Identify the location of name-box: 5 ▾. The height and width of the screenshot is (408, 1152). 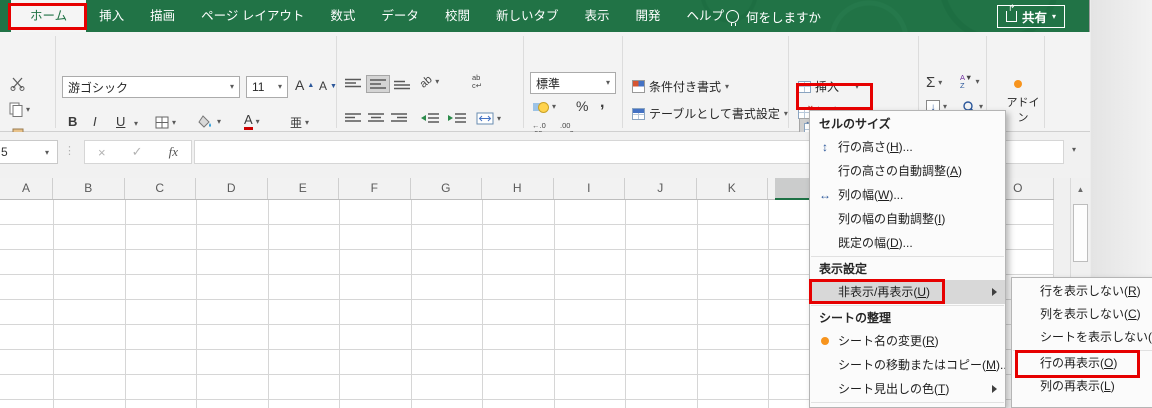
(29, 152).